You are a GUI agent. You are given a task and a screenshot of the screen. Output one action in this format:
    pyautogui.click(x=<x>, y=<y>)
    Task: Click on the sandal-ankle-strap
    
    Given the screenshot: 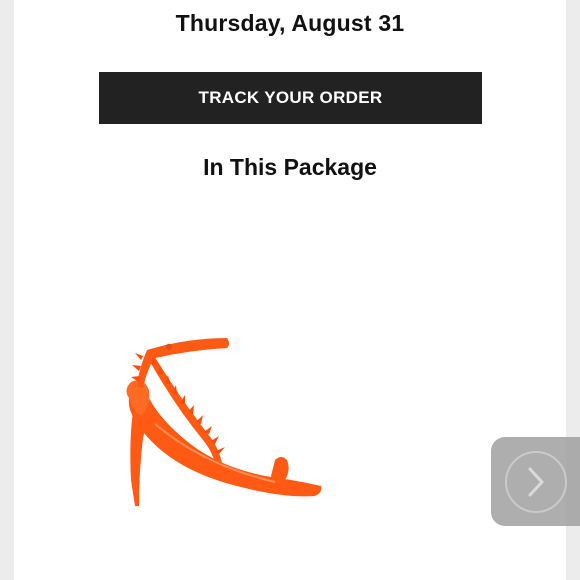 What is the action you would take?
    pyautogui.click(x=188, y=348)
    